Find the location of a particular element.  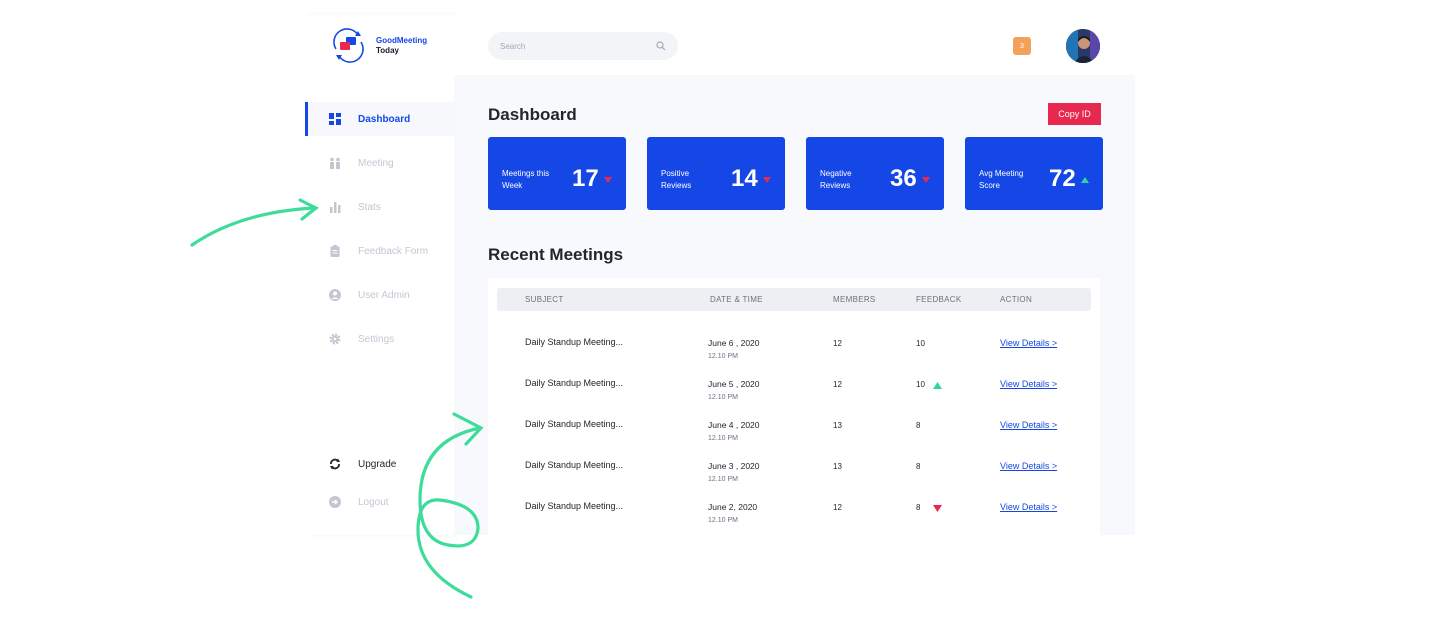

annotation-arrow-table is located at coordinates (450, 505).